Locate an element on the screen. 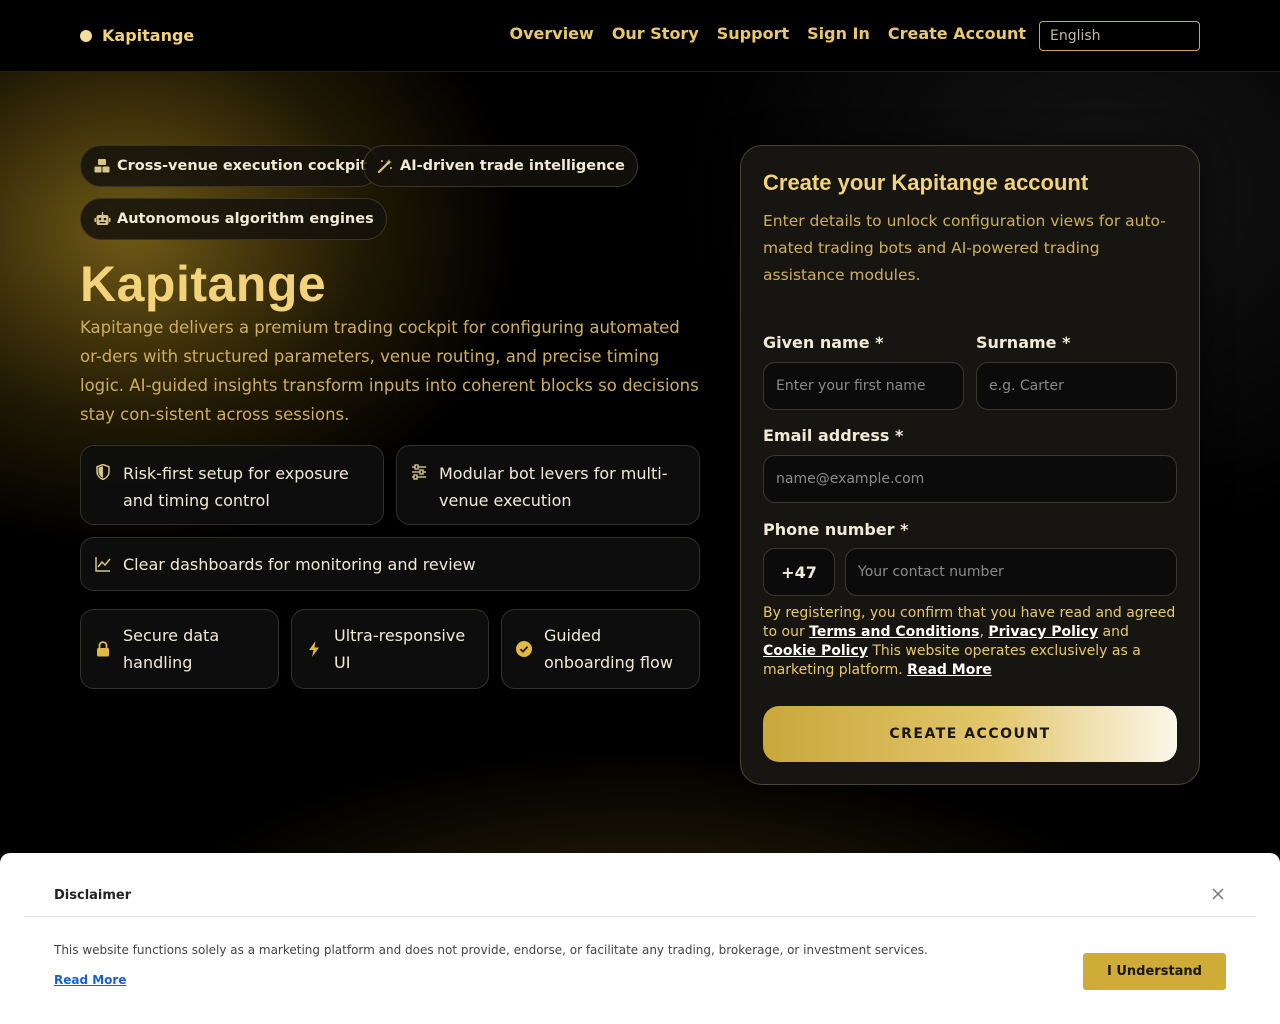 This screenshot has height=1024, width=1280. nav-support: Support is located at coordinates (753, 33).